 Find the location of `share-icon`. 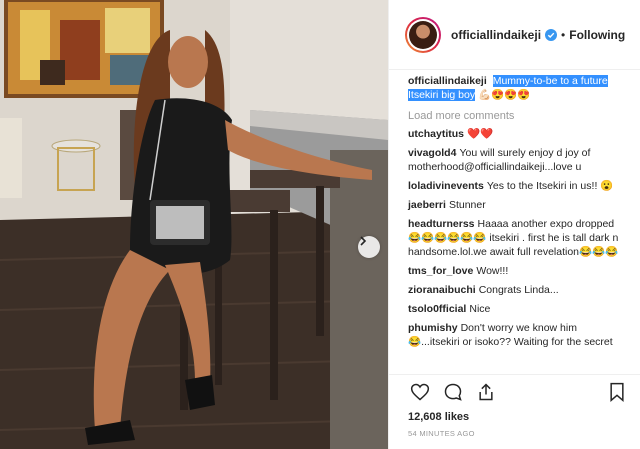

share-icon is located at coordinates (486, 392).